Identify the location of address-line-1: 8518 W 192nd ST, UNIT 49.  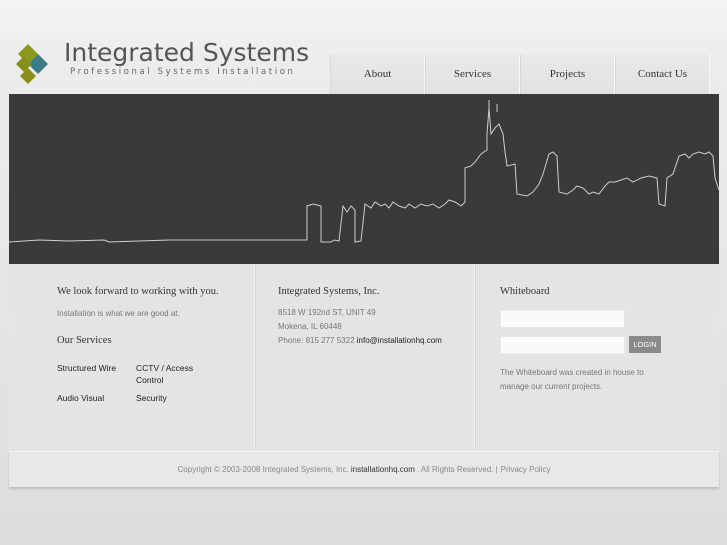
(327, 312).